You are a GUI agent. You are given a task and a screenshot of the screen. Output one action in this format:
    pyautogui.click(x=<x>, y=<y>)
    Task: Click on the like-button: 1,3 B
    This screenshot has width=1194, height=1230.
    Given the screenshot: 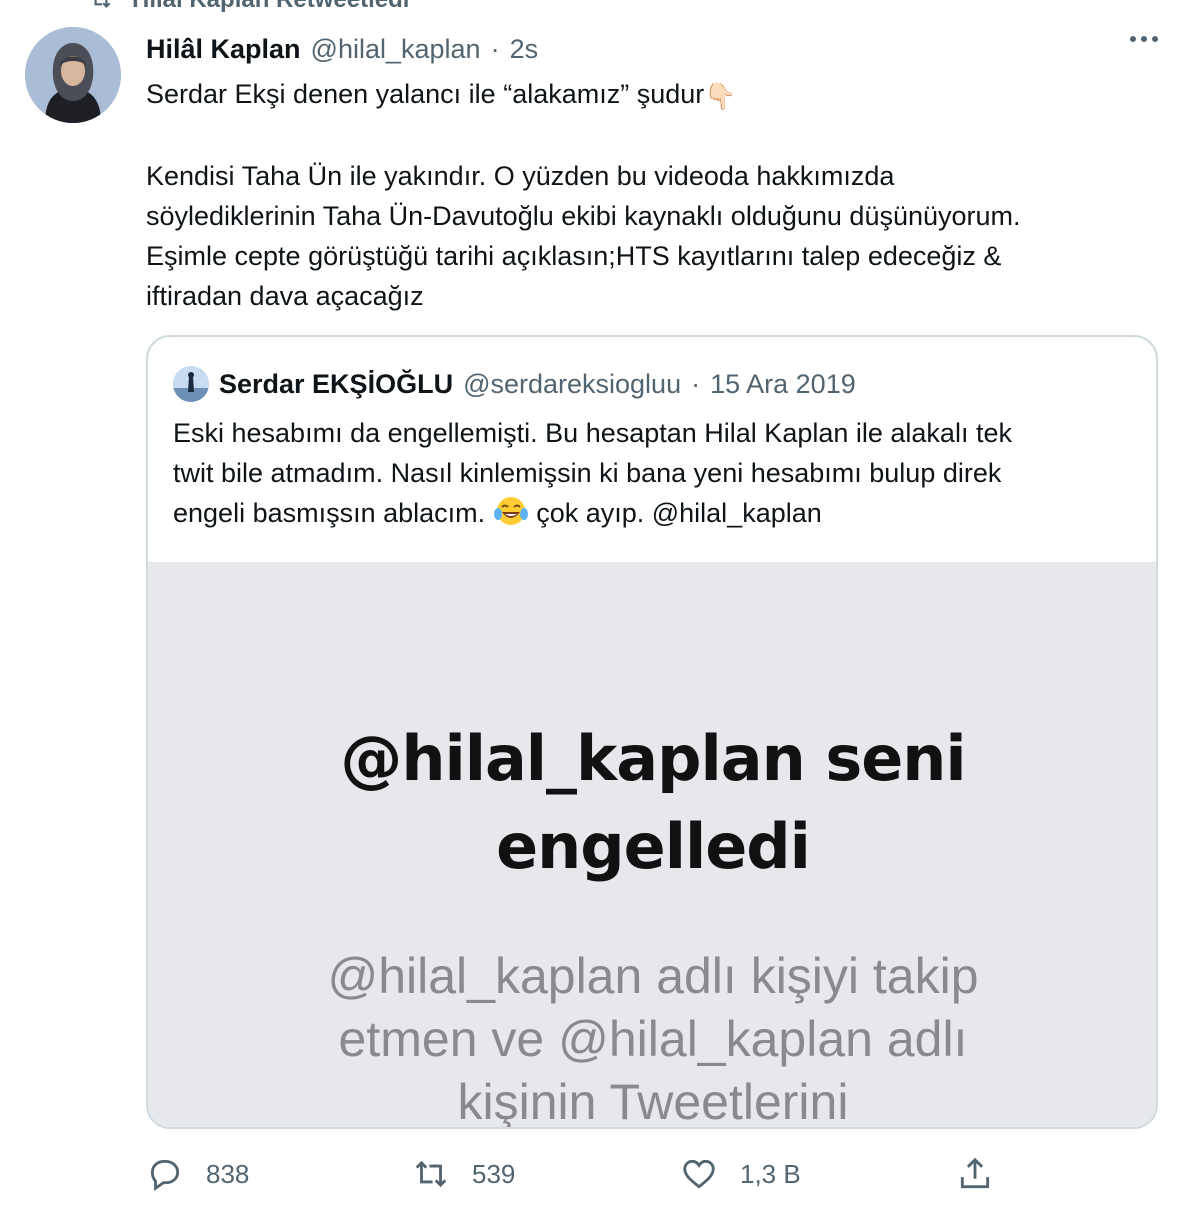 What is the action you would take?
    pyautogui.click(x=740, y=1174)
    